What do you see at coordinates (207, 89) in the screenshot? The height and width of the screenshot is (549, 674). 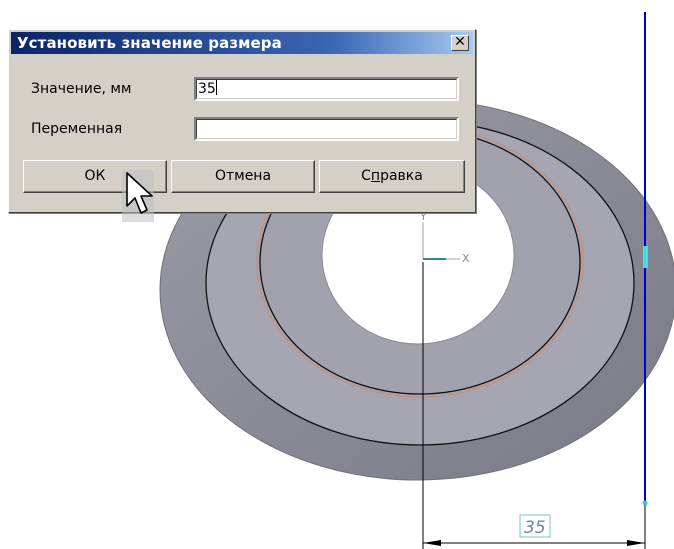 I see `value-text: 35` at bounding box center [207, 89].